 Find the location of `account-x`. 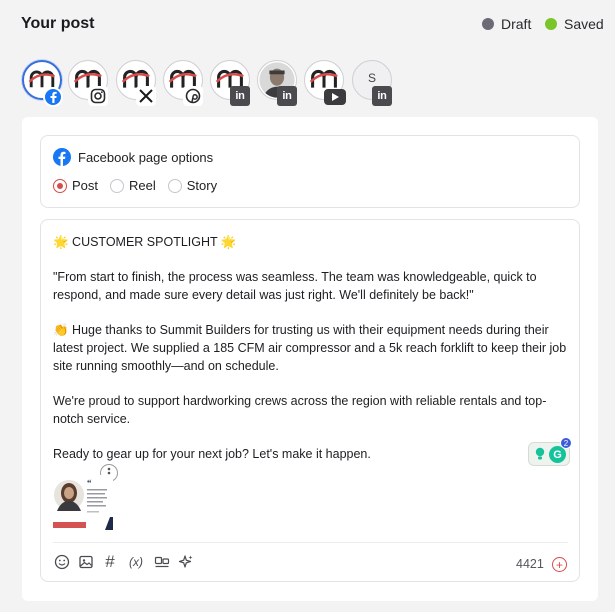

account-x is located at coordinates (136, 83).